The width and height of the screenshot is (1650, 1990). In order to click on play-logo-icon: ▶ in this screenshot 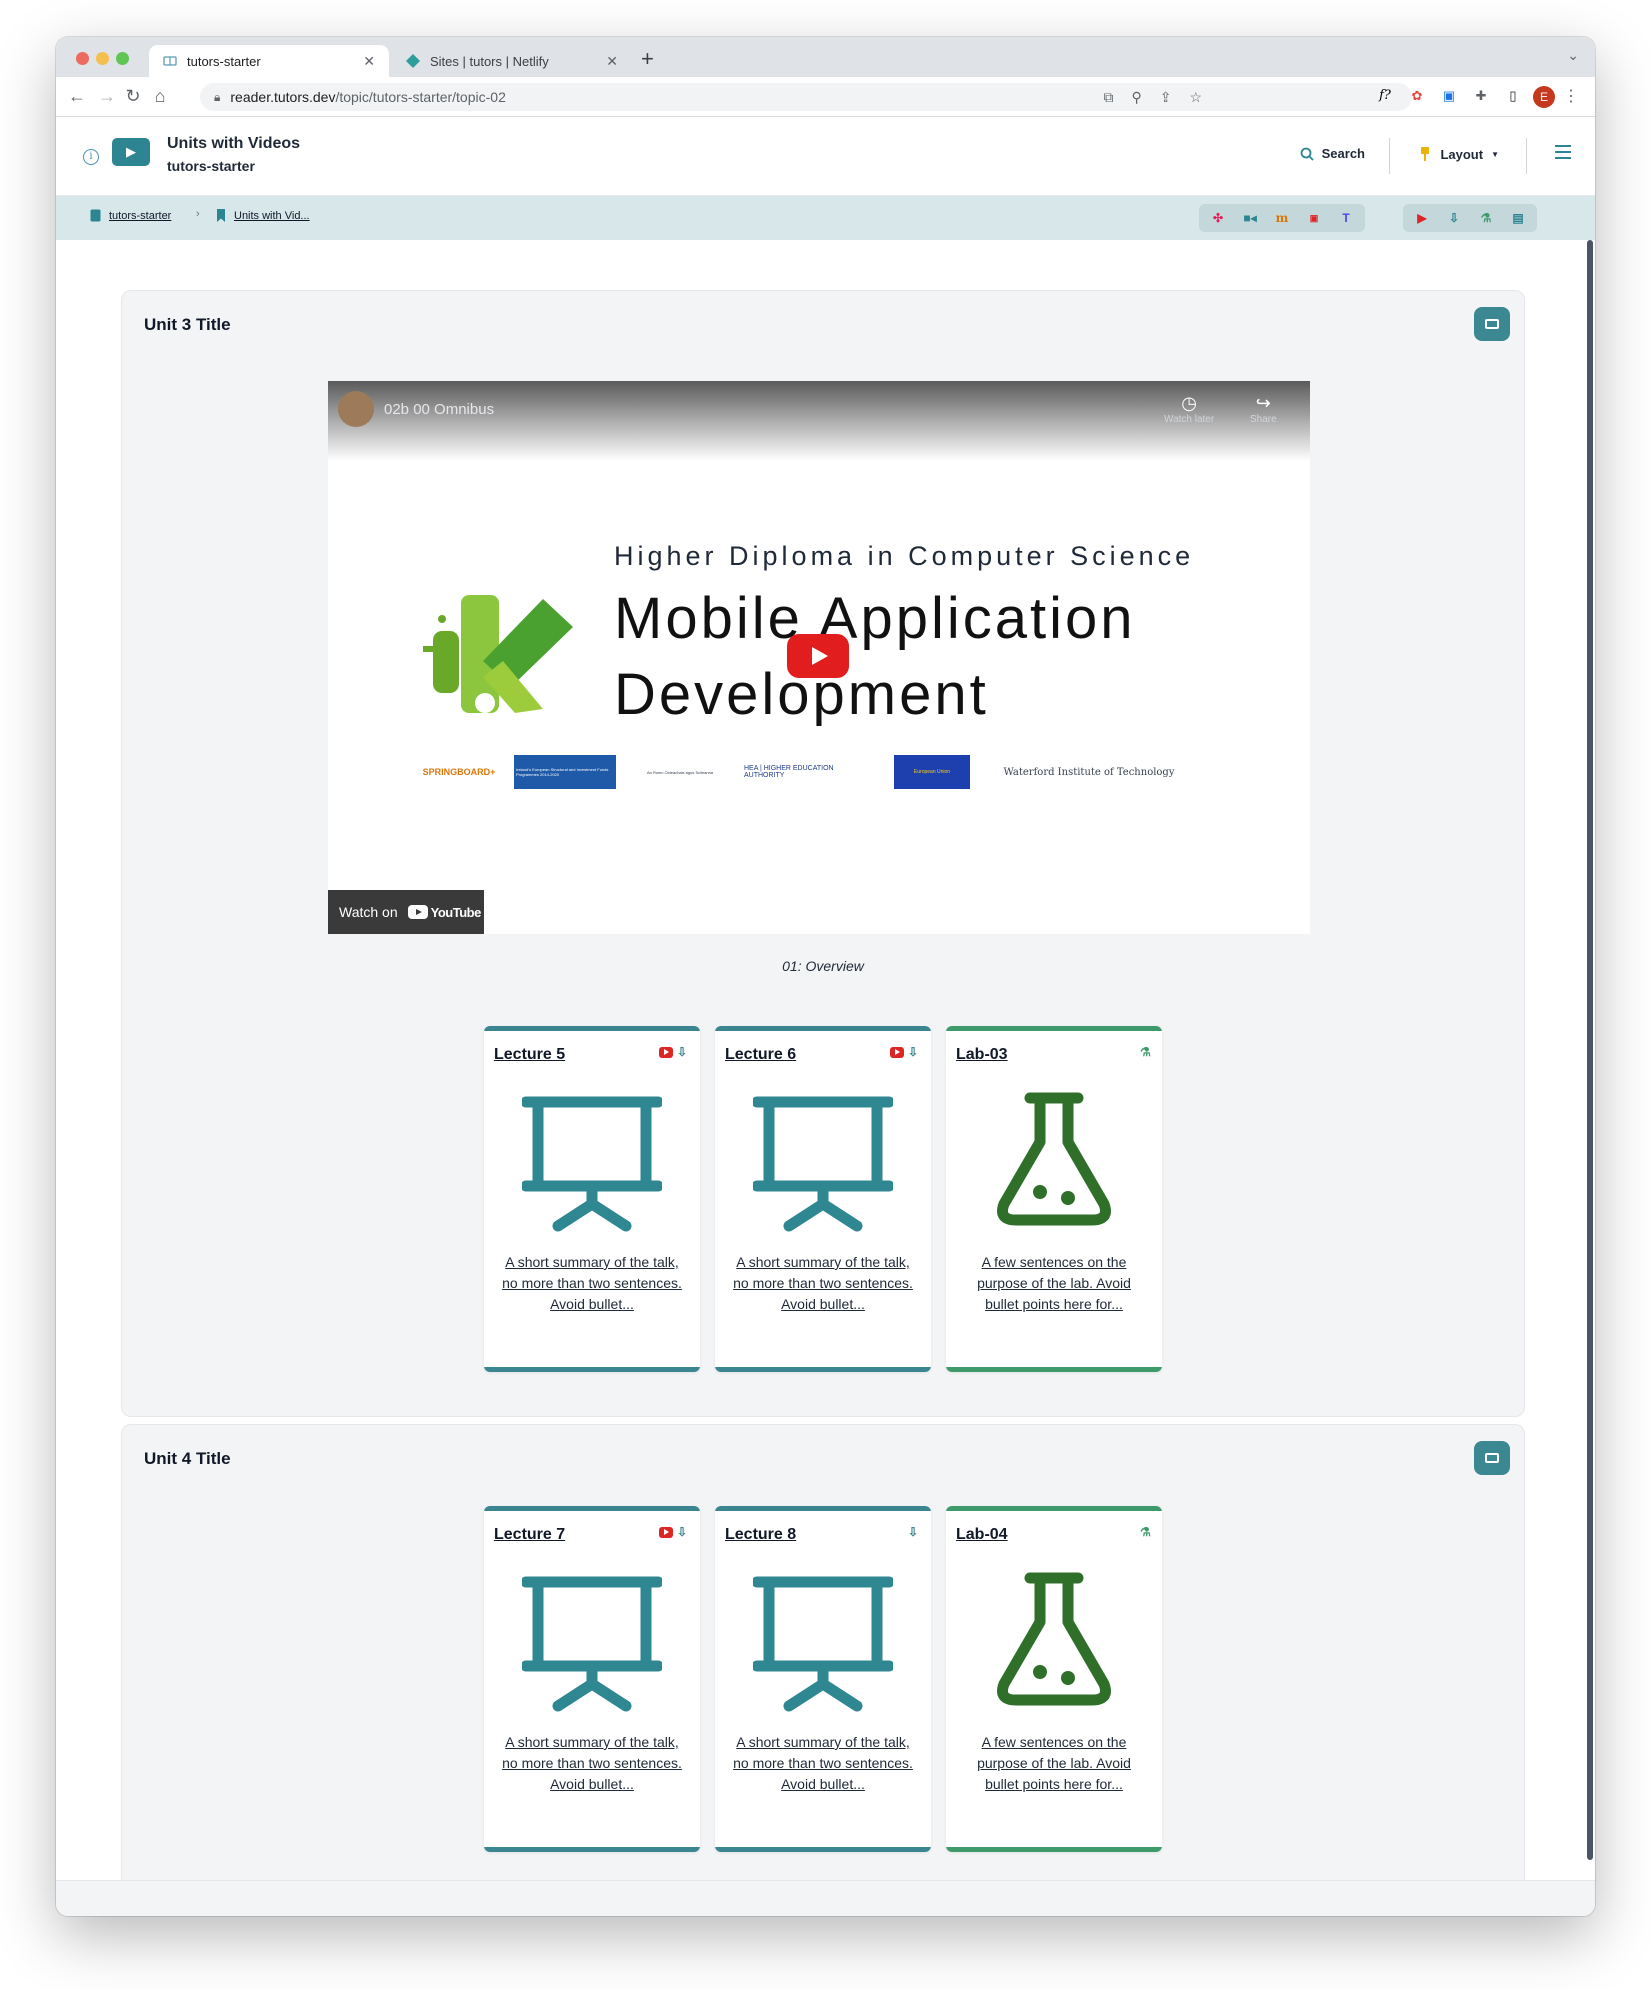, I will do `click(131, 152)`.